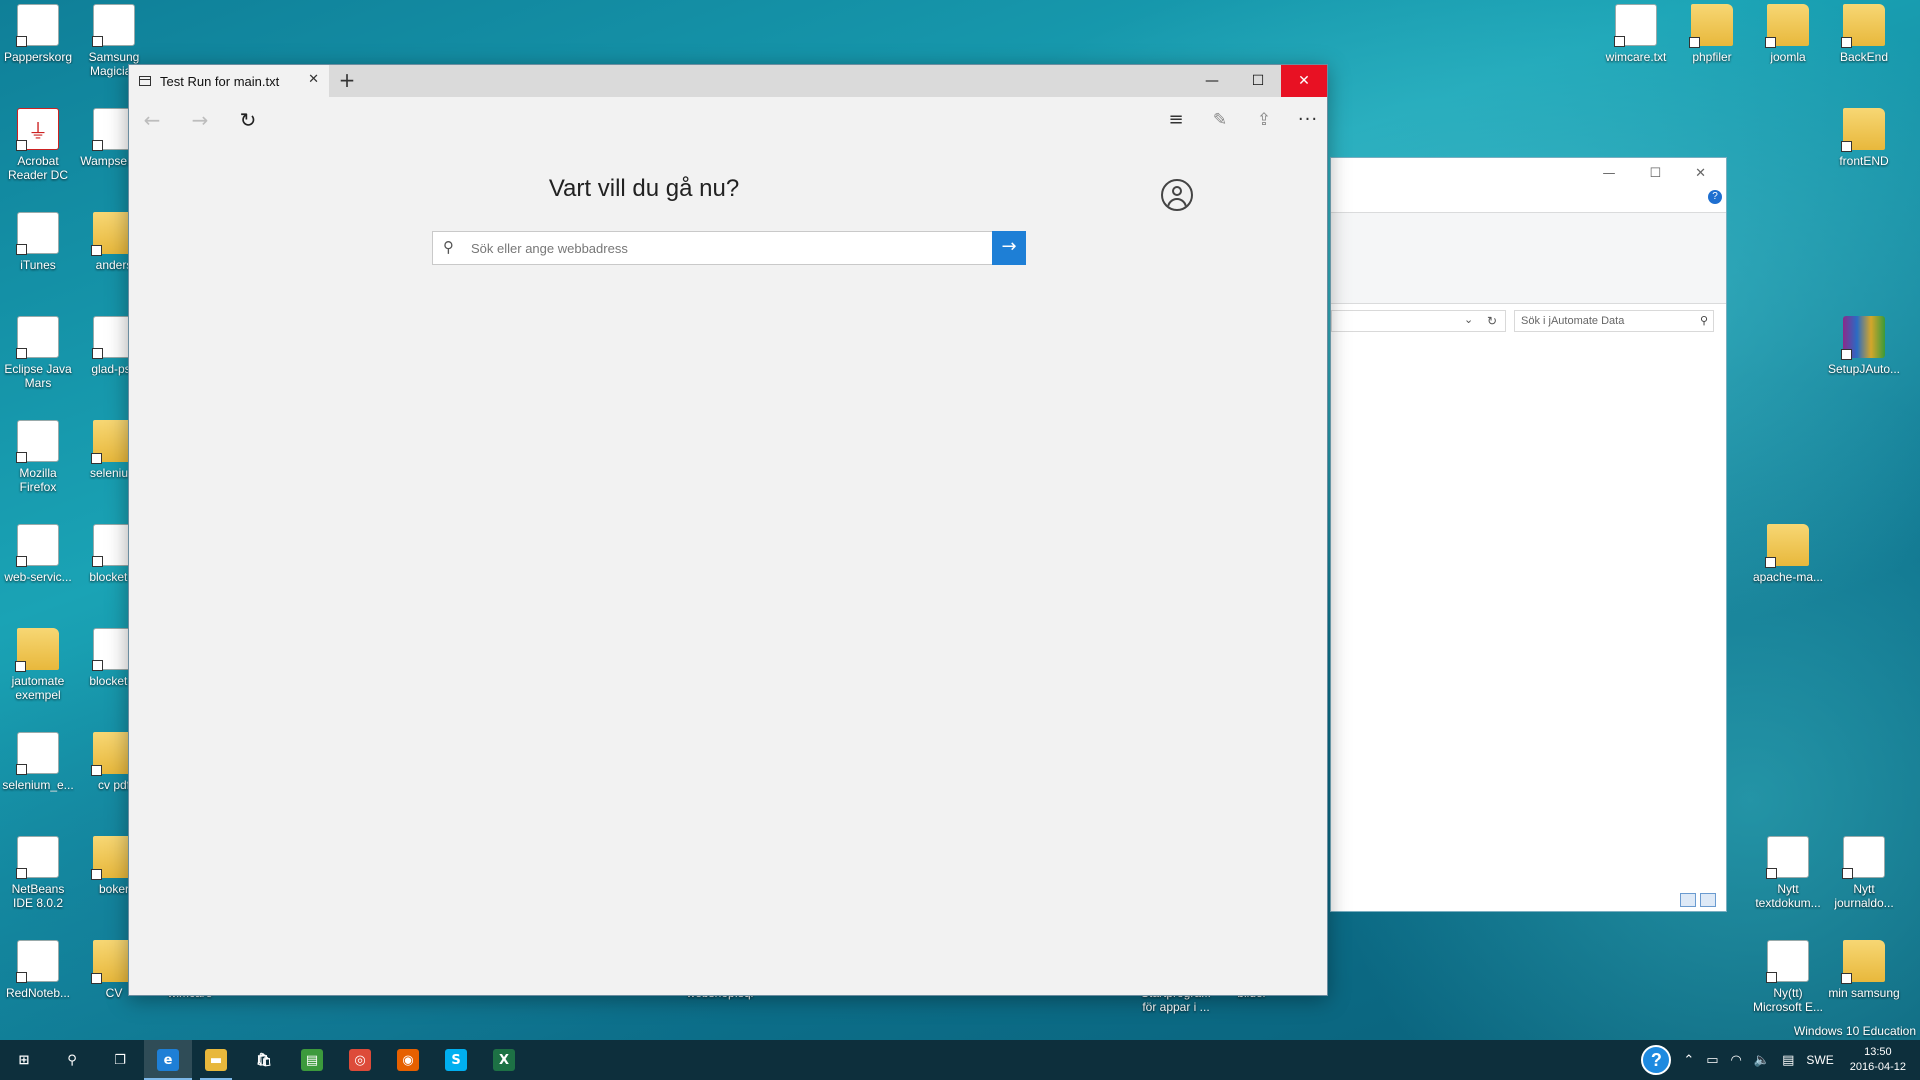 This screenshot has height=1080, width=1920. I want to click on desktop-icon: ◉ Mozilla Firefox, so click(38, 457).